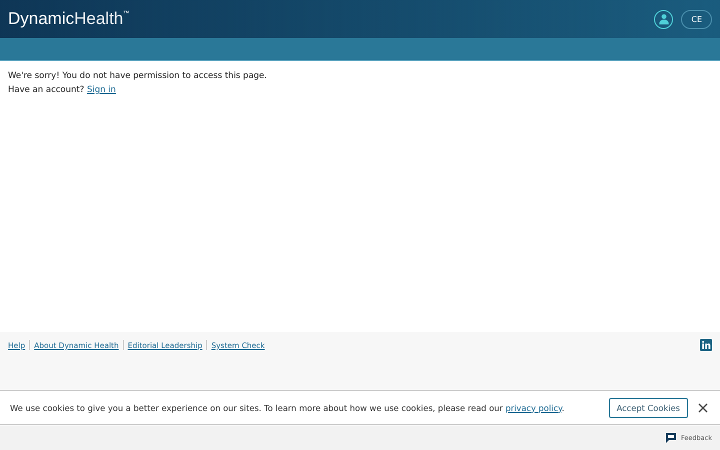 The image size is (720, 450). Describe the element at coordinates (46, 90) in the screenshot. I see `account-prompt: Have an account?` at that location.